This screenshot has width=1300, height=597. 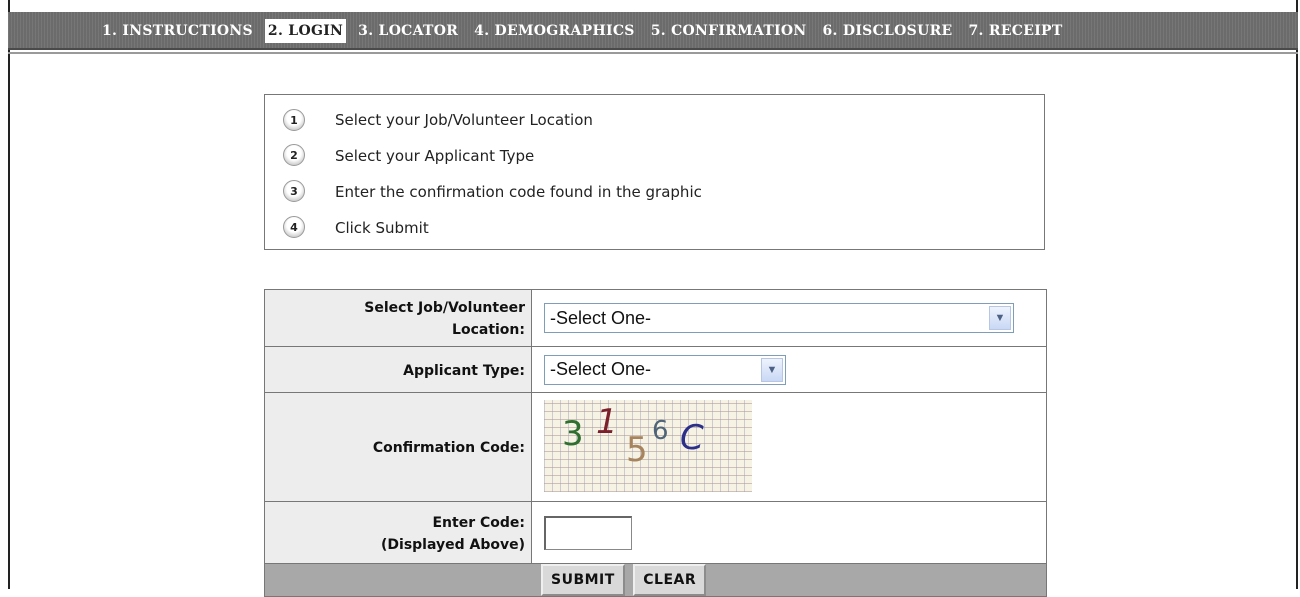 I want to click on tab-receipt: 7. RECEIPT, so click(x=1016, y=31).